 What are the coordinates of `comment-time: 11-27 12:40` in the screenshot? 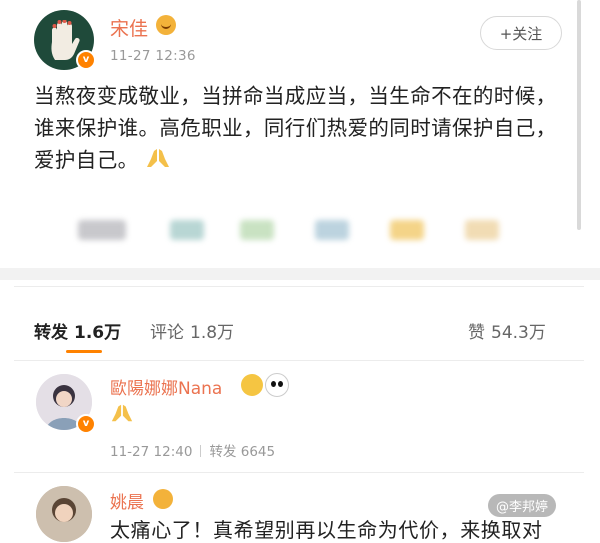 It's located at (151, 452).